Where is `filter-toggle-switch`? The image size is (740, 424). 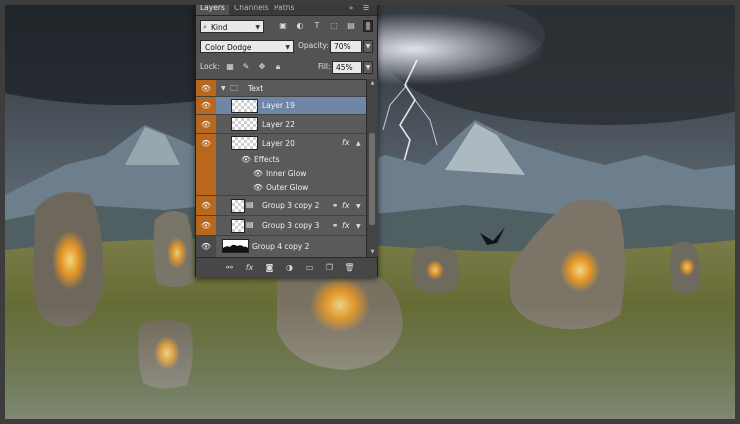 filter-toggle-switch is located at coordinates (368, 26).